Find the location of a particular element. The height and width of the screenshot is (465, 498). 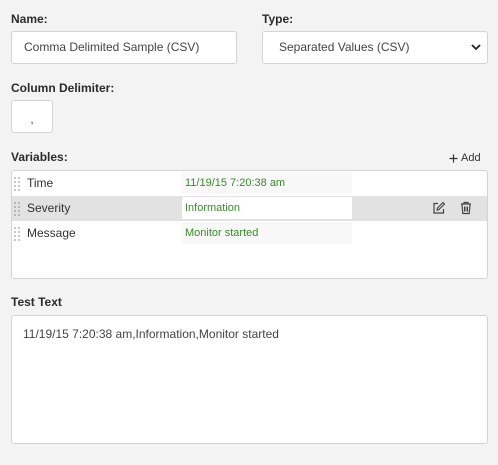

variables-label: Variables: is located at coordinates (39, 157).